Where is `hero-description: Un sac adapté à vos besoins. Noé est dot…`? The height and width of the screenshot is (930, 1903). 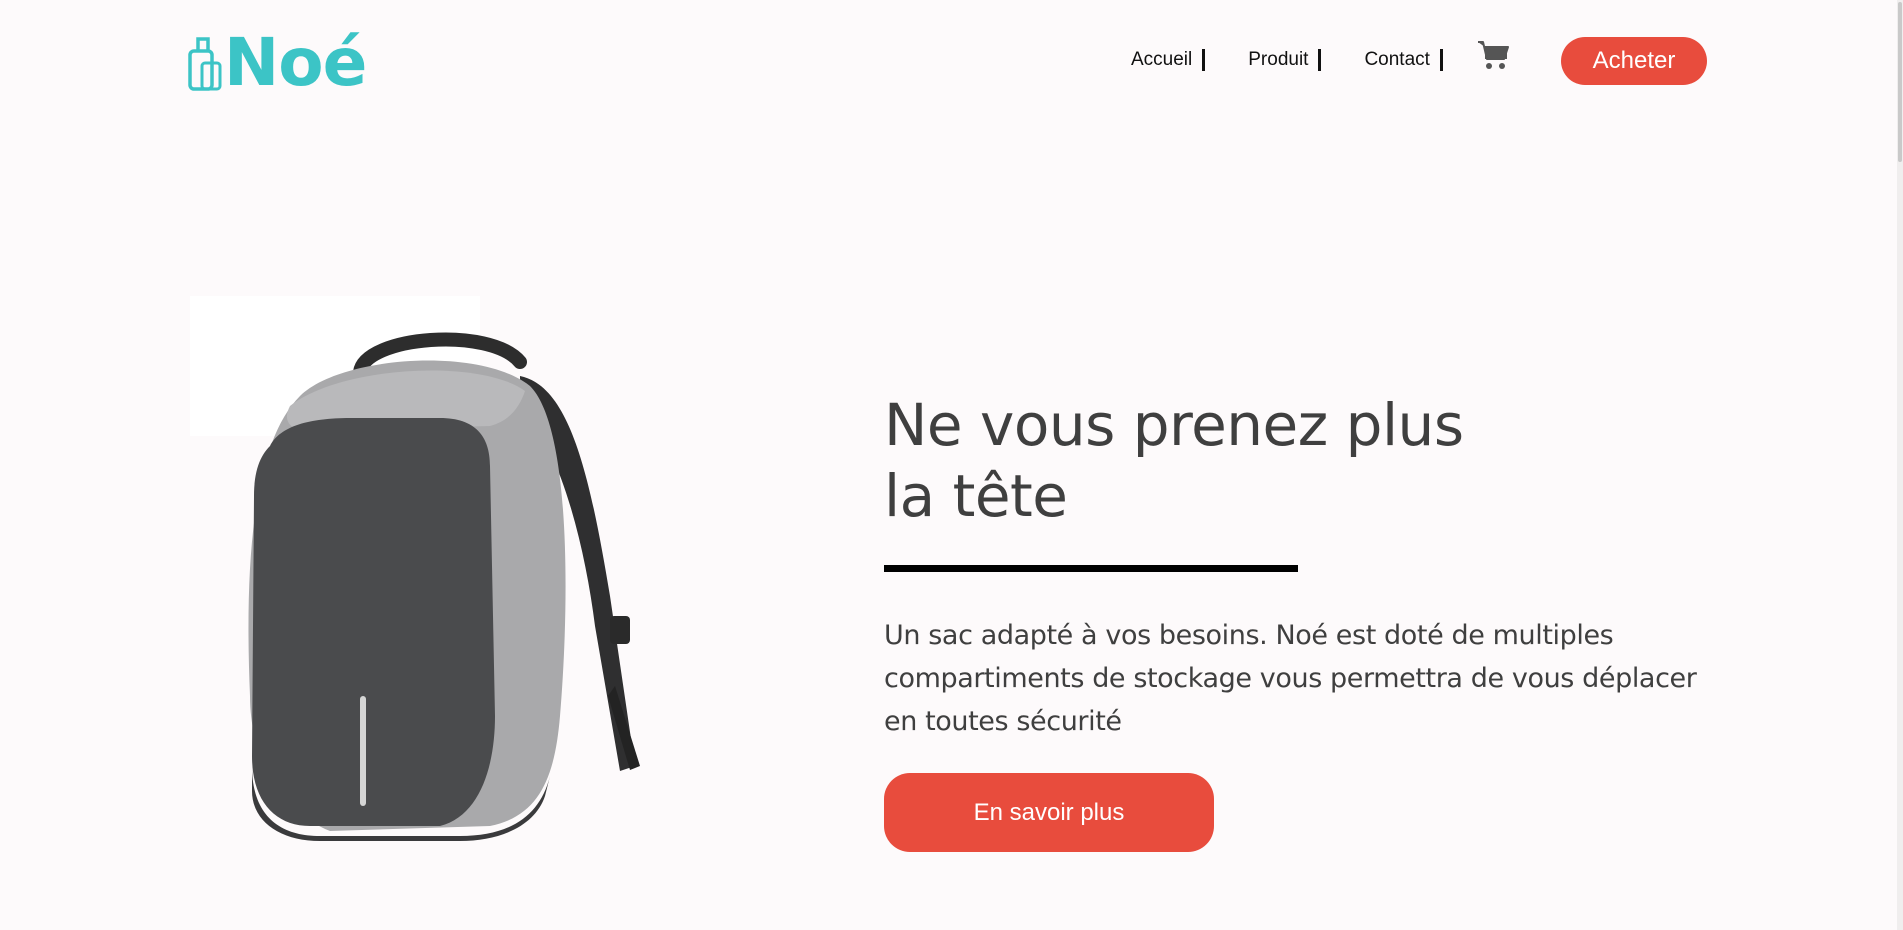
hero-description: Un sac adapté à vos besoins. Noé est dot… is located at coordinates (1294, 678).